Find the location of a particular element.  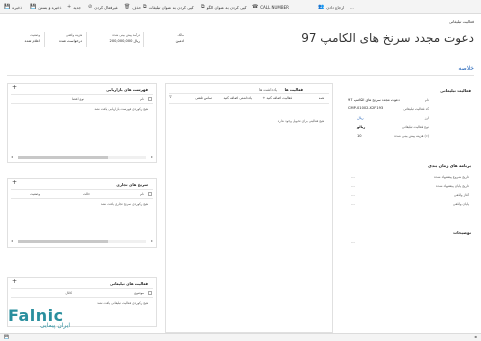

campaign-activities-empty-message: هیچ رکوردی فعالیت تبلیغاتی یافت نشد is located at coordinates (122, 303).